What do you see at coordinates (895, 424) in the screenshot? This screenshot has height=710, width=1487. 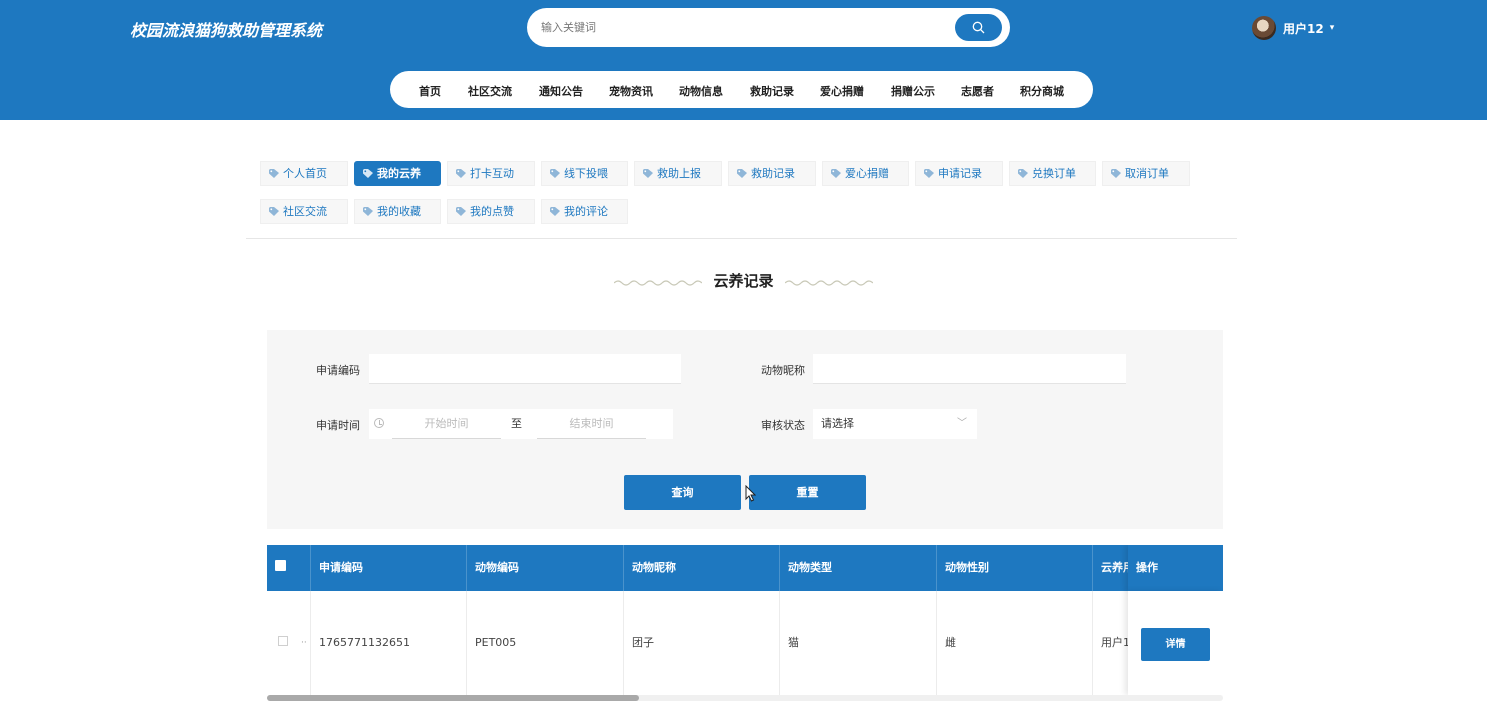 I see `review-status-select: 请选择 ﹀` at bounding box center [895, 424].